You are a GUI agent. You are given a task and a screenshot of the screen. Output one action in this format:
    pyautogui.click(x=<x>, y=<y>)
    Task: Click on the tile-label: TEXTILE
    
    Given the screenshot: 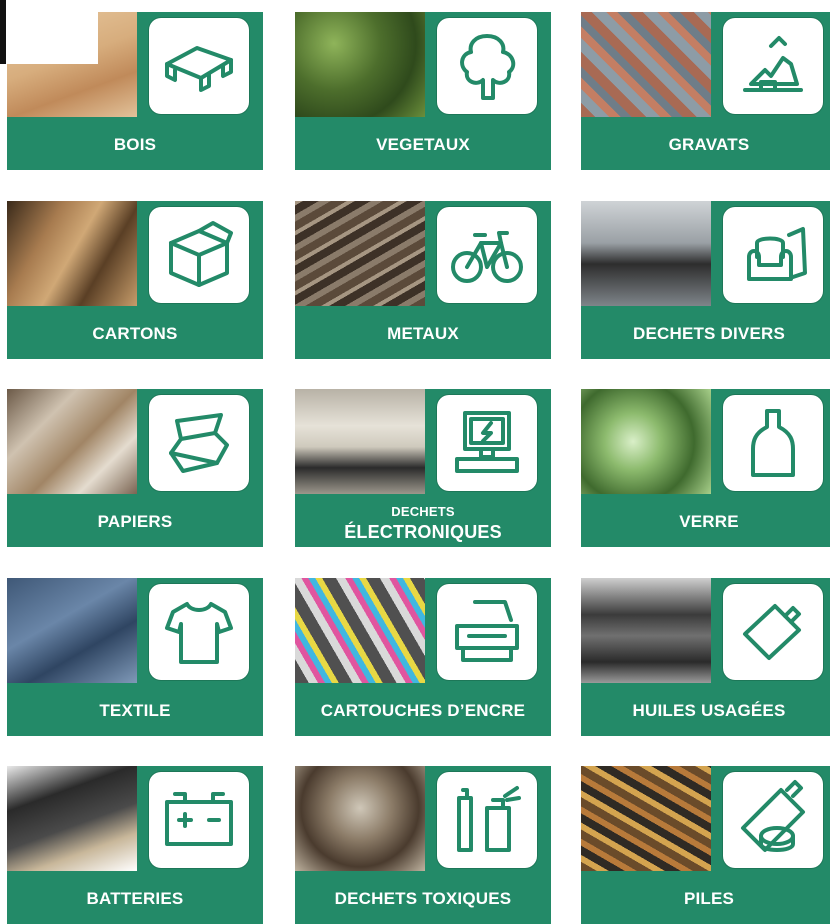 What is the action you would take?
    pyautogui.click(x=135, y=710)
    